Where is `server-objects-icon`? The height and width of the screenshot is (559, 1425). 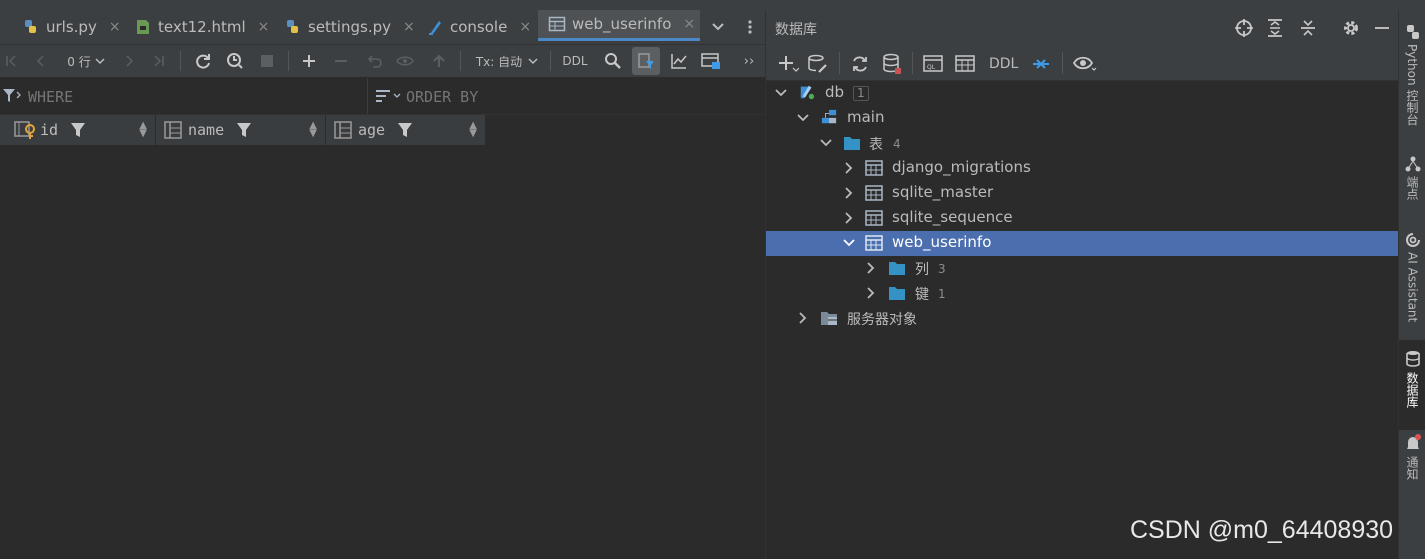 server-objects-icon is located at coordinates (829, 318).